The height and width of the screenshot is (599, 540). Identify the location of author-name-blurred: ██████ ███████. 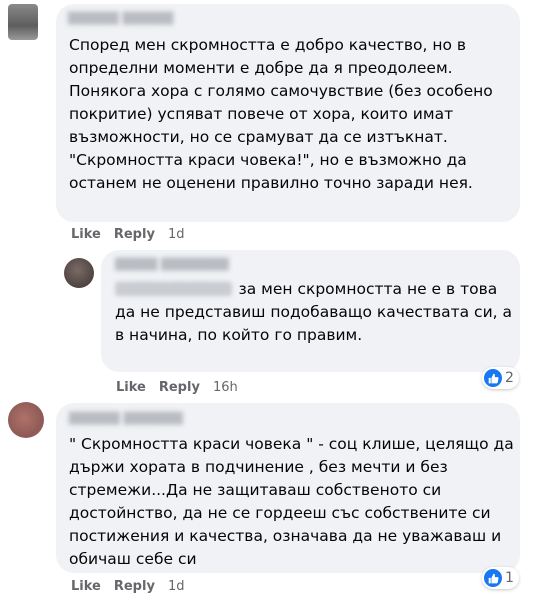
(126, 418).